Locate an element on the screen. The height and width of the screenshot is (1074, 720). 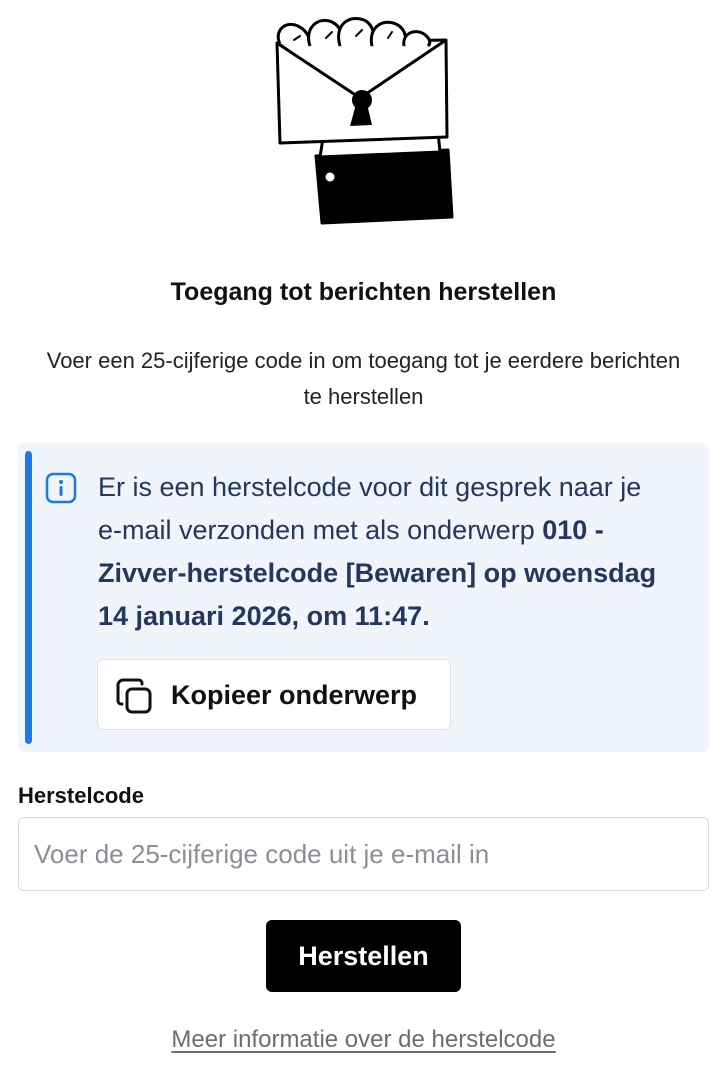
hand-holding-envelope-illustration is located at coordinates (364, 121).